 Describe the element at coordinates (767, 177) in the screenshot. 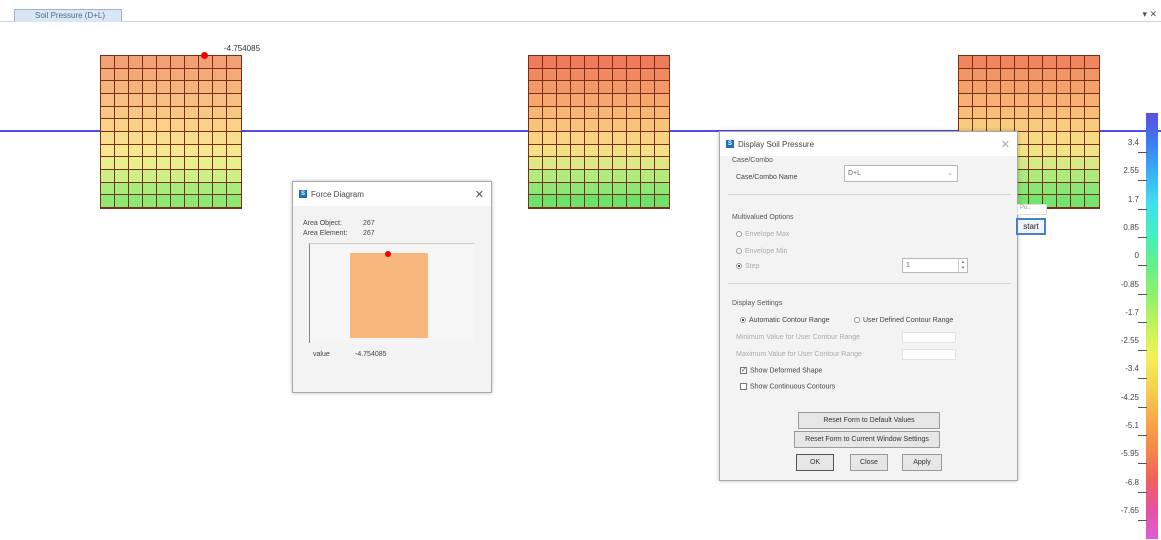

I see `case-combo-name-label: Case/Combo Name` at that location.